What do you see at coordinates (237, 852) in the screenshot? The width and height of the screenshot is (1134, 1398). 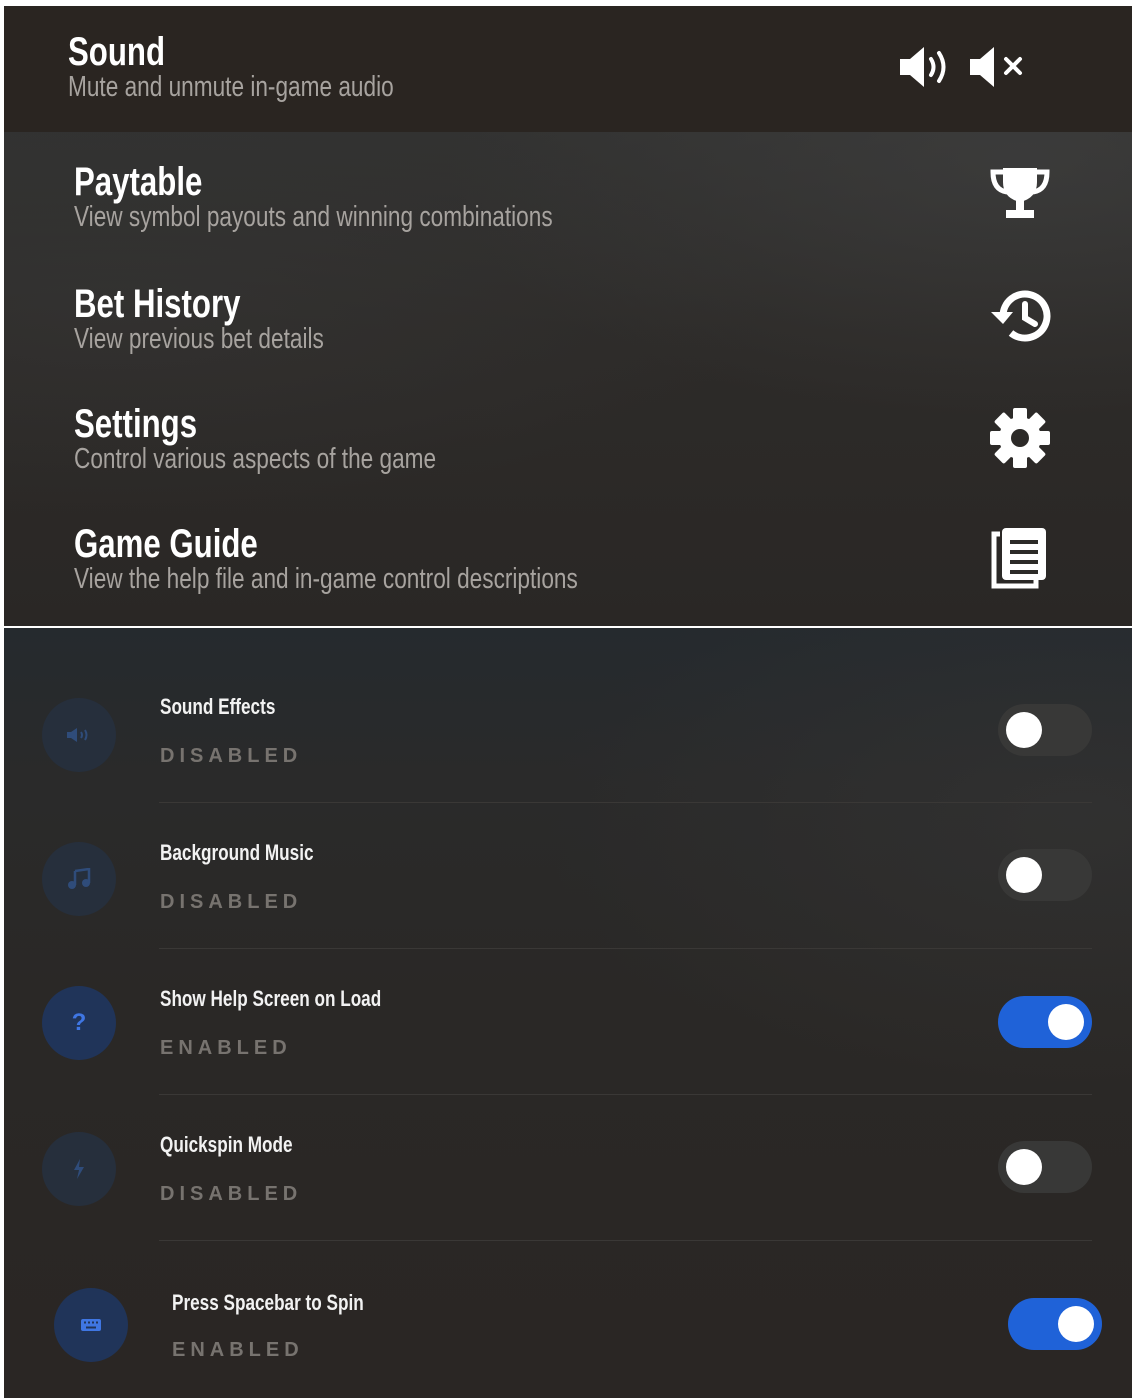 I see `setting-title: Background Music` at bounding box center [237, 852].